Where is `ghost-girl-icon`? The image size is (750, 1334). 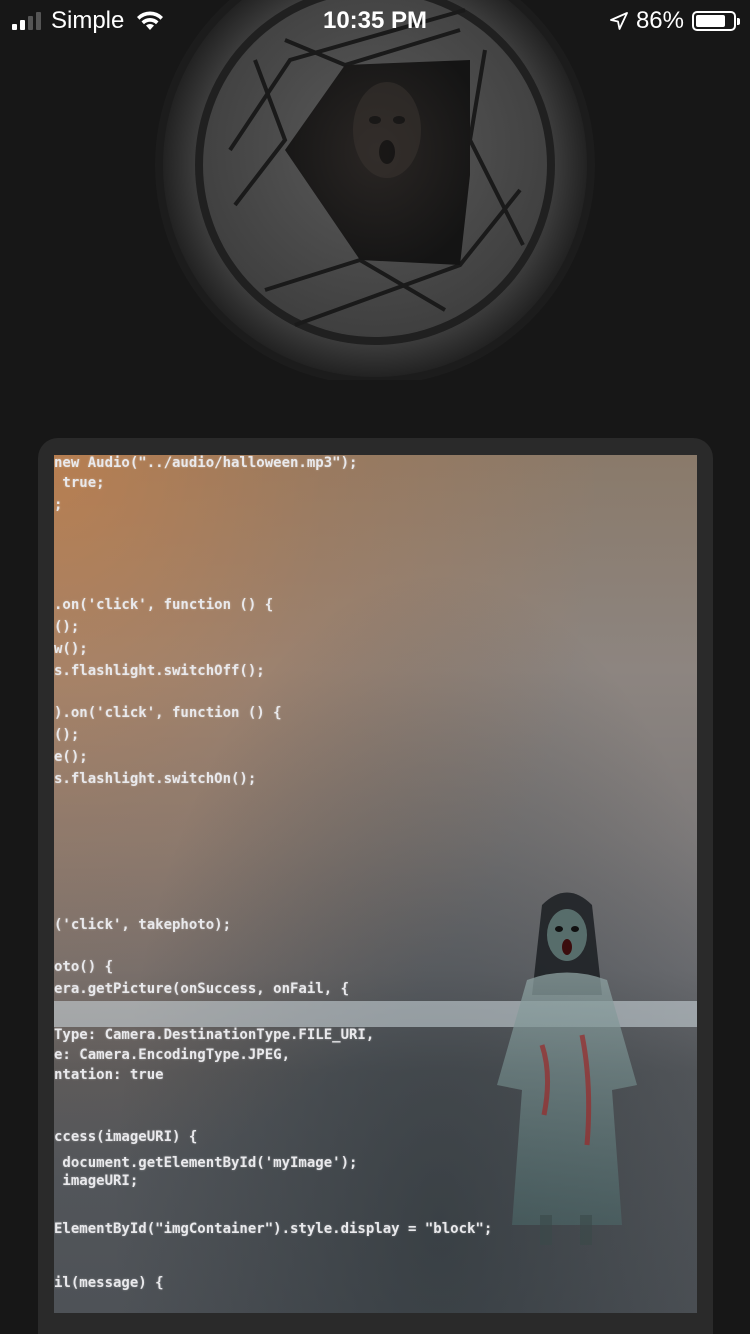
ghost-girl-icon is located at coordinates (567, 1068).